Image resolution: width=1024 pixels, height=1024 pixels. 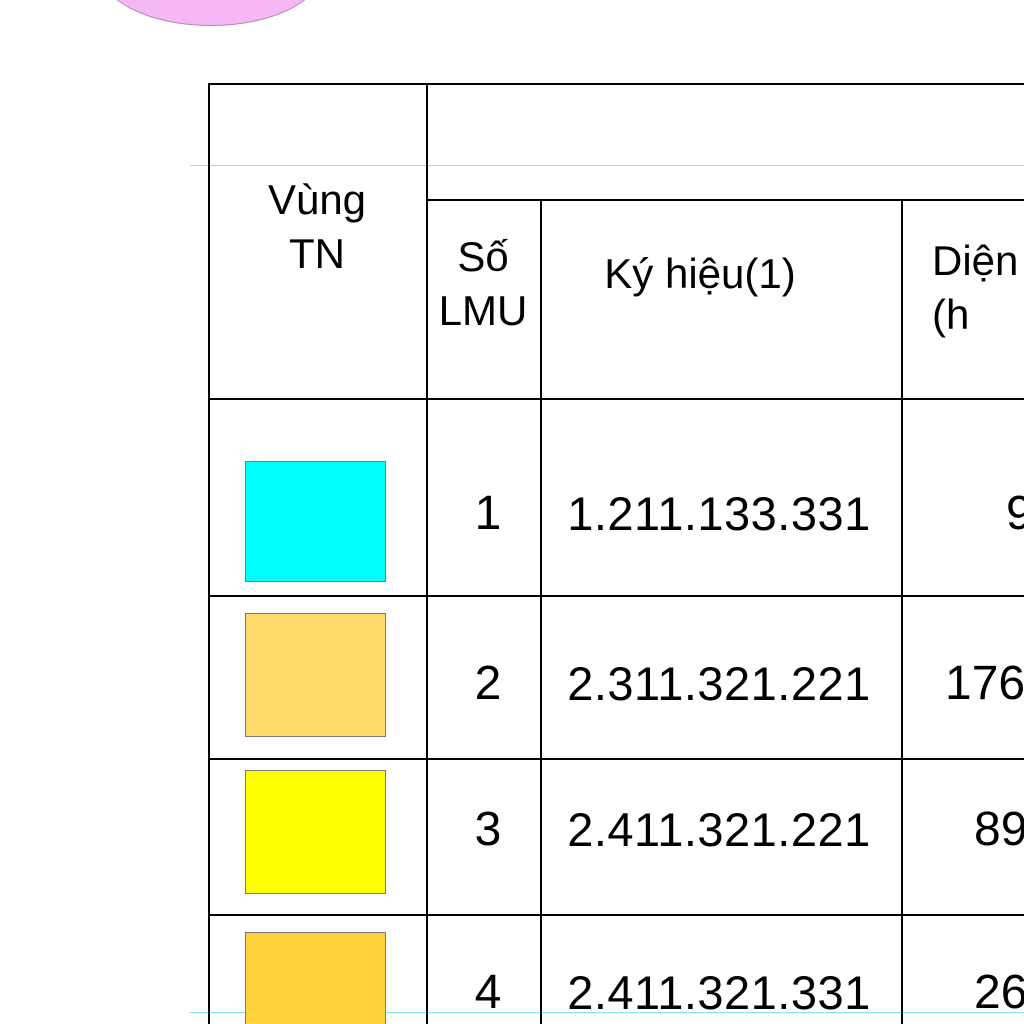 What do you see at coordinates (1015, 513) in the screenshot?
I see `lmu-area: 9` at bounding box center [1015, 513].